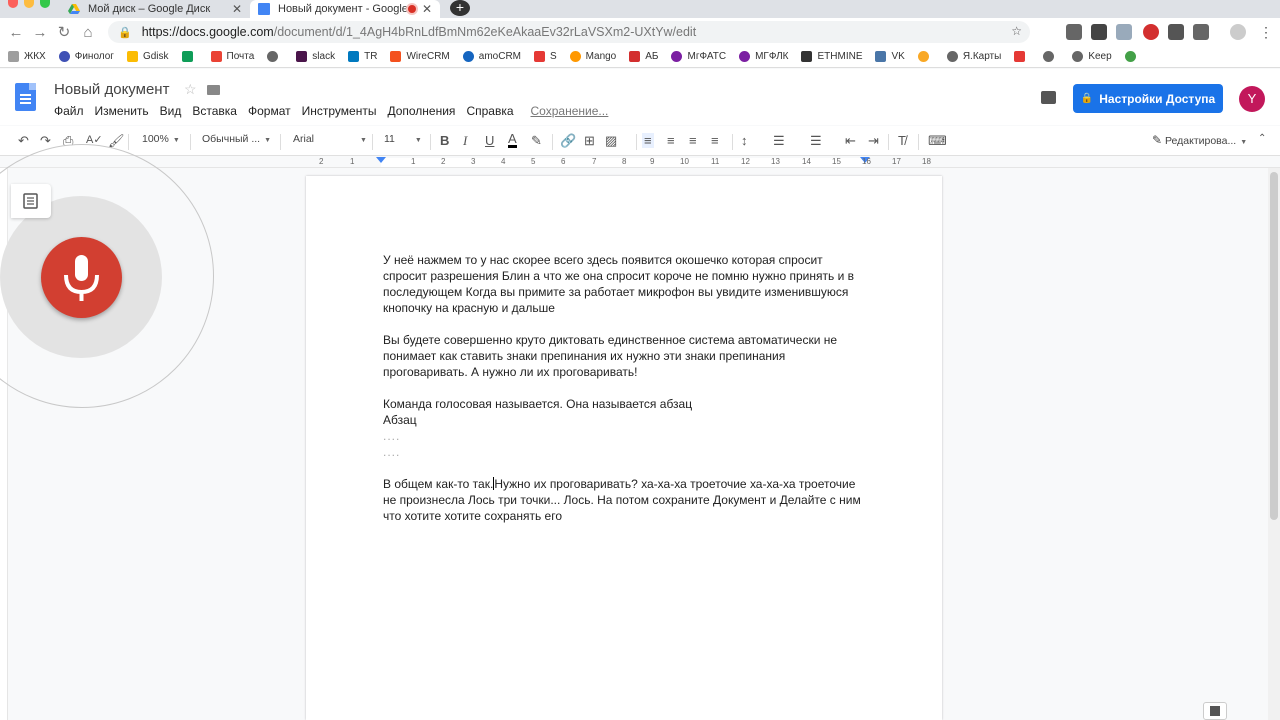  Describe the element at coordinates (1266, 32) in the screenshot. I see `more-menu-icon: ⋮` at that location.